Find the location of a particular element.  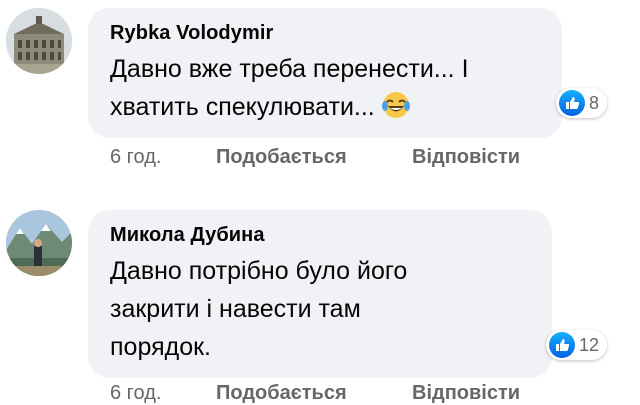

reaction-count: 12 is located at coordinates (589, 344).